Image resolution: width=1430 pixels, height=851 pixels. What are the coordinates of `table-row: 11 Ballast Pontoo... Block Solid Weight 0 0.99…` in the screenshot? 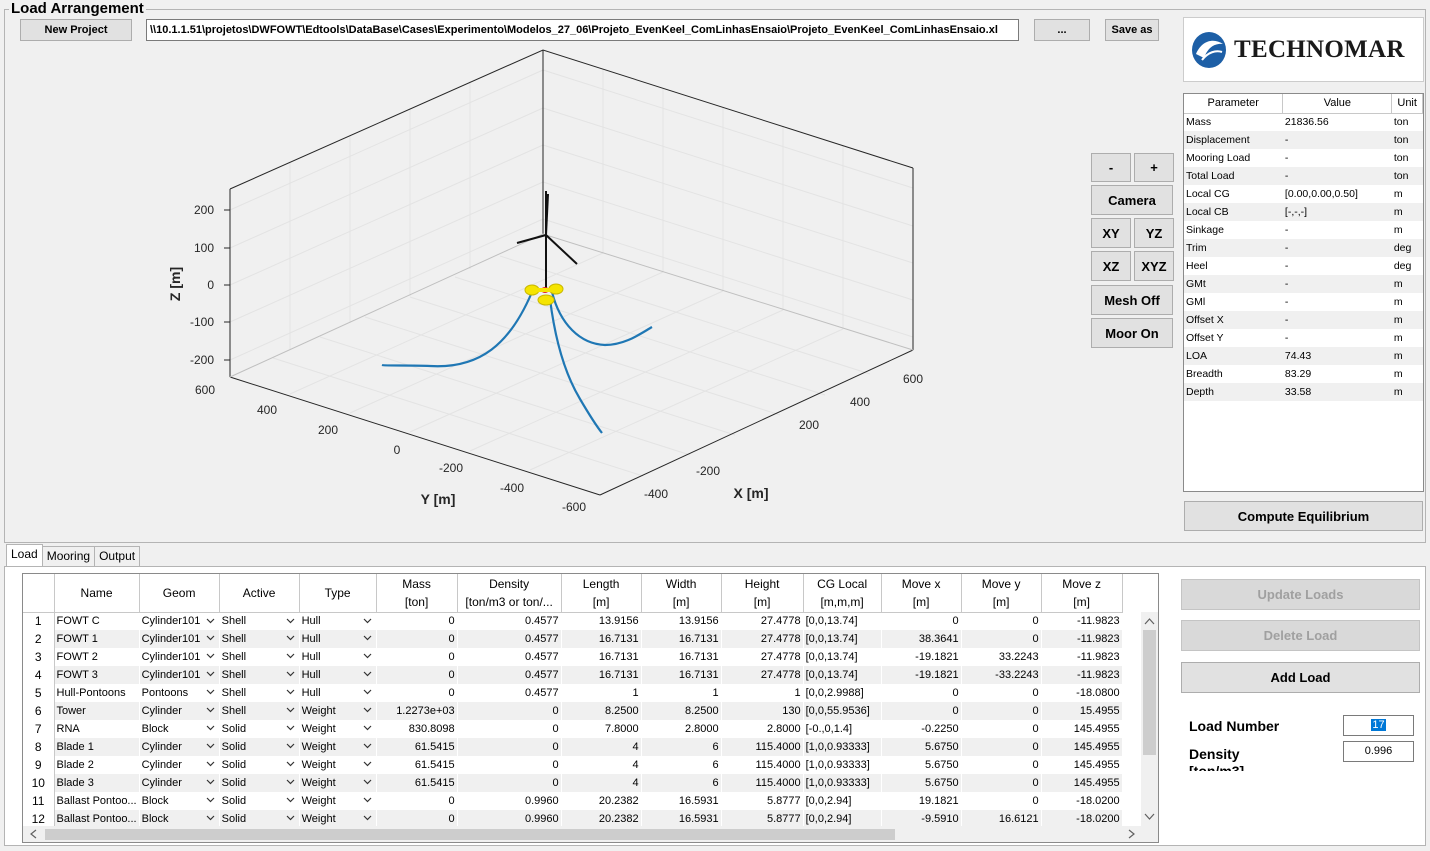 It's located at (573, 801).